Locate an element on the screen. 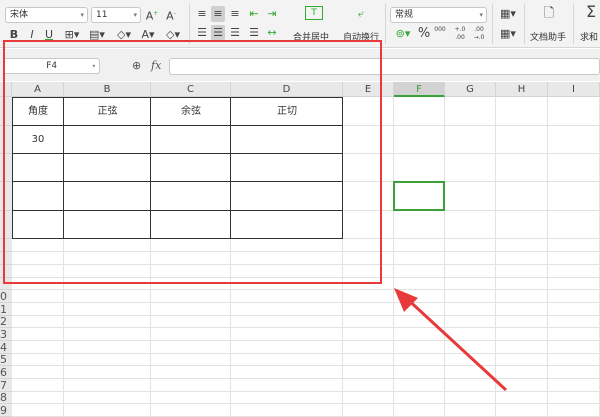  currency-icon: ⊚▾ is located at coordinates (403, 34).